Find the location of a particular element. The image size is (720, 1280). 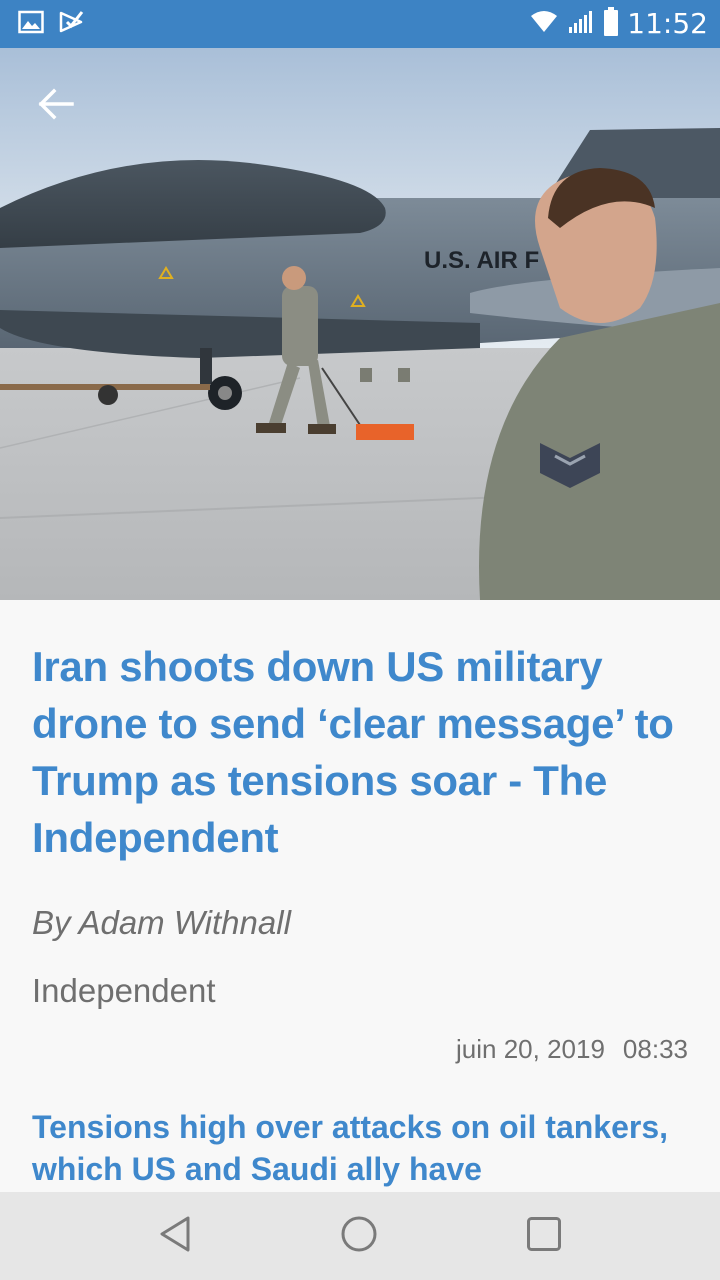

home-circle-icon is located at coordinates (359, 1236).